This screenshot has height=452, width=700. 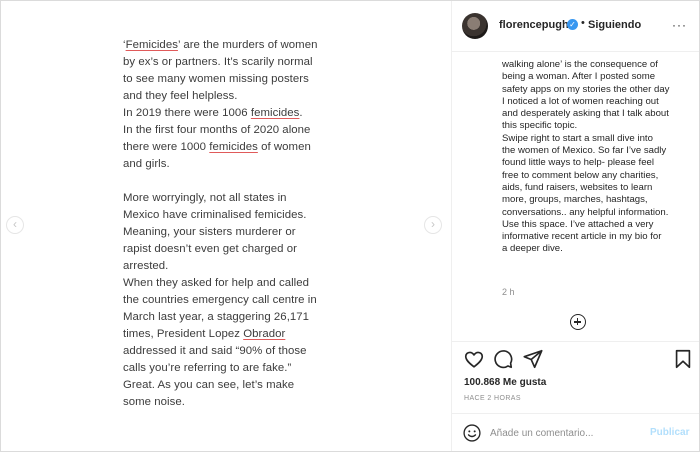 I want to click on text-segment: ., so click(x=301, y=113).